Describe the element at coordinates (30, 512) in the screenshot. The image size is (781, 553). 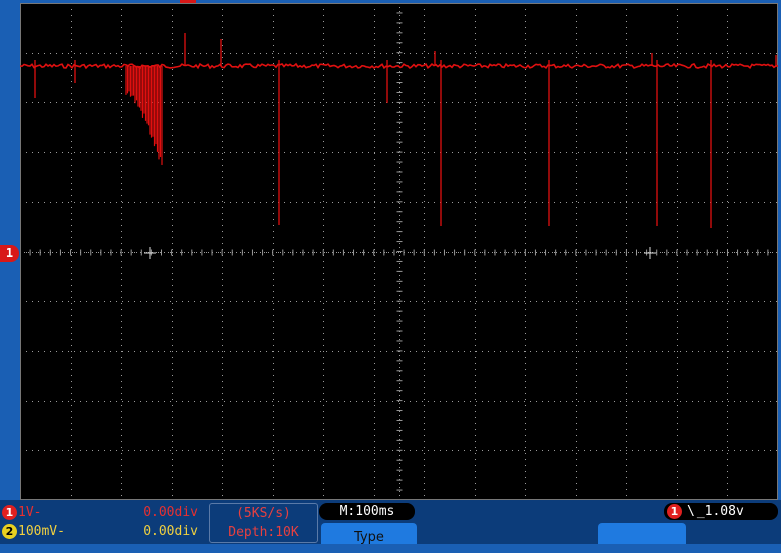
I see `ch1-scale: 1V-` at that location.